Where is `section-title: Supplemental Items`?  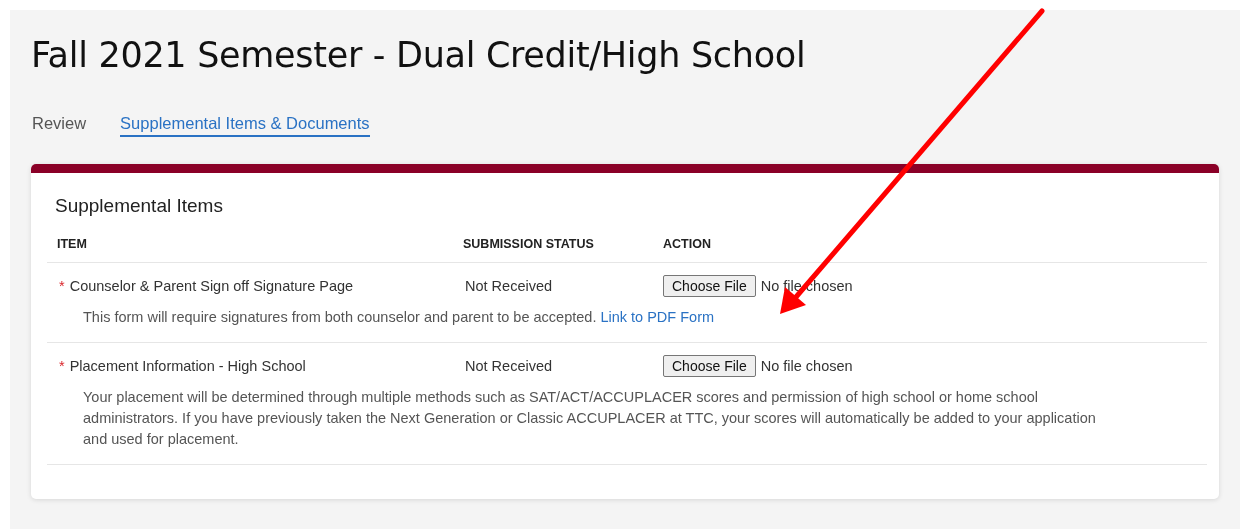
section-title: Supplemental Items is located at coordinates (139, 206).